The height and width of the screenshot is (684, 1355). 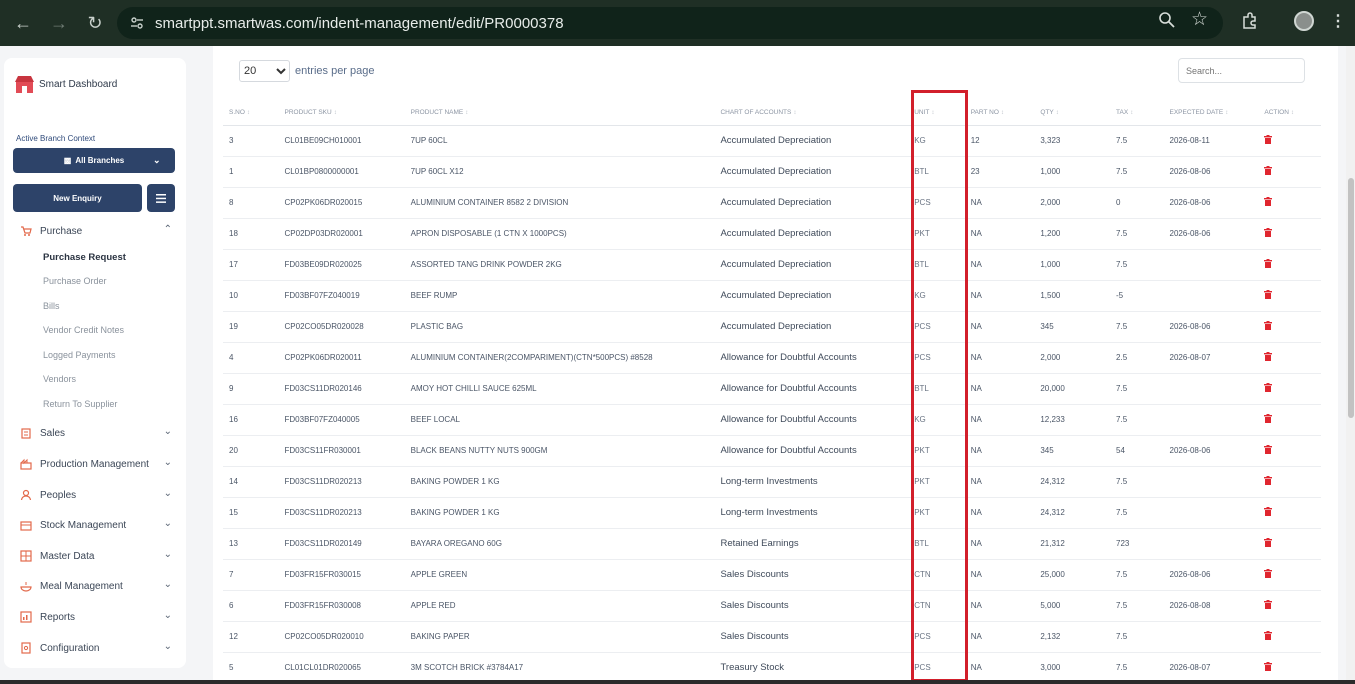 What do you see at coordinates (96, 647) in the screenshot?
I see `sidebar-item-configuration: Configuration ⌄` at bounding box center [96, 647].